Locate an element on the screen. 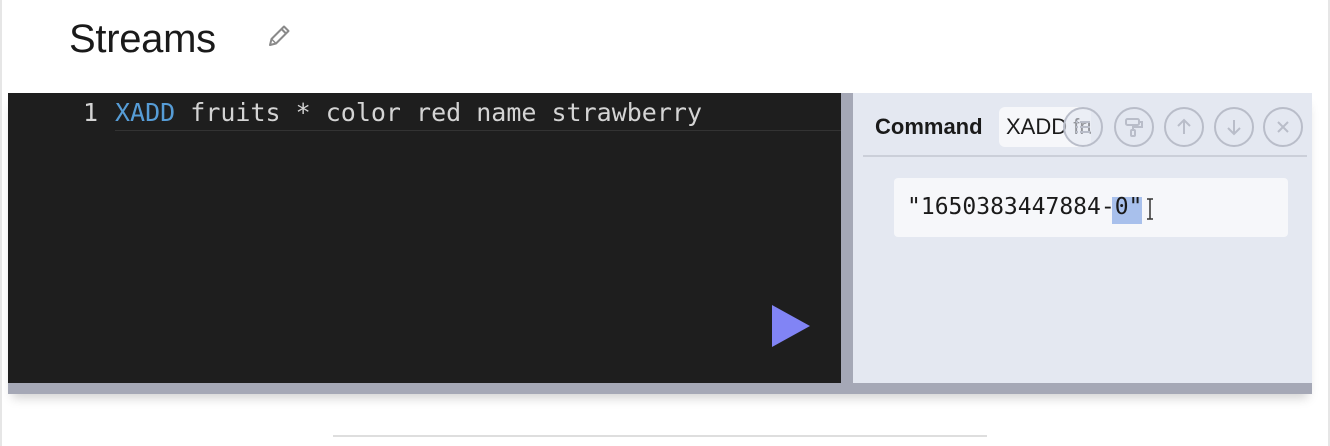  move-up-button is located at coordinates (1184, 127).